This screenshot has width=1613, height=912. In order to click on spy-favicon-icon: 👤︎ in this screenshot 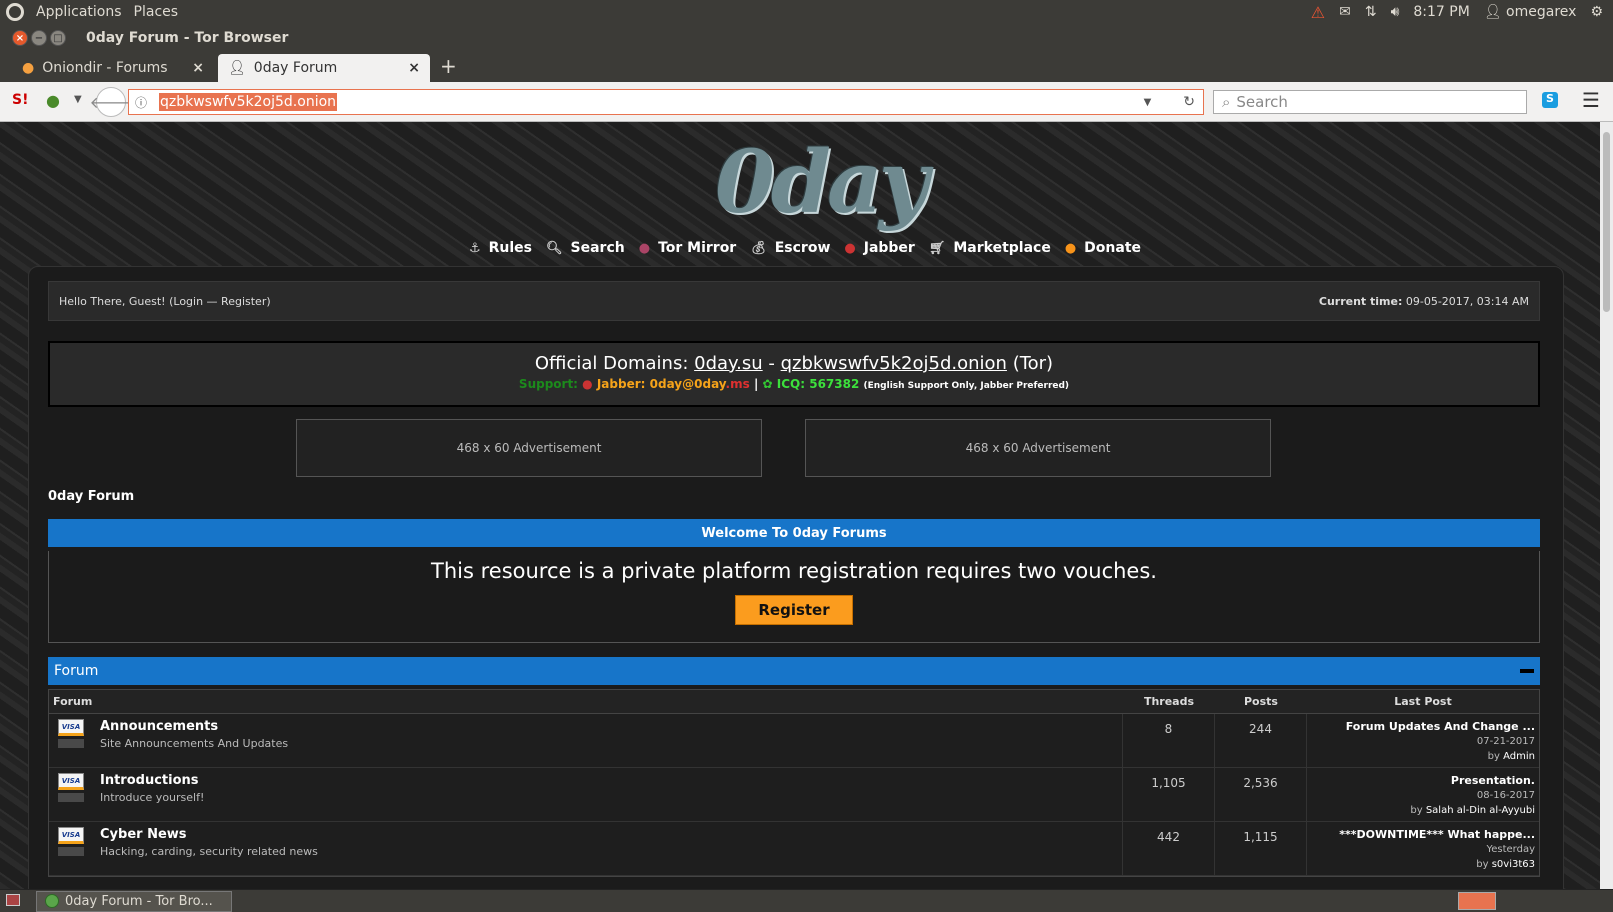, I will do `click(237, 68)`.